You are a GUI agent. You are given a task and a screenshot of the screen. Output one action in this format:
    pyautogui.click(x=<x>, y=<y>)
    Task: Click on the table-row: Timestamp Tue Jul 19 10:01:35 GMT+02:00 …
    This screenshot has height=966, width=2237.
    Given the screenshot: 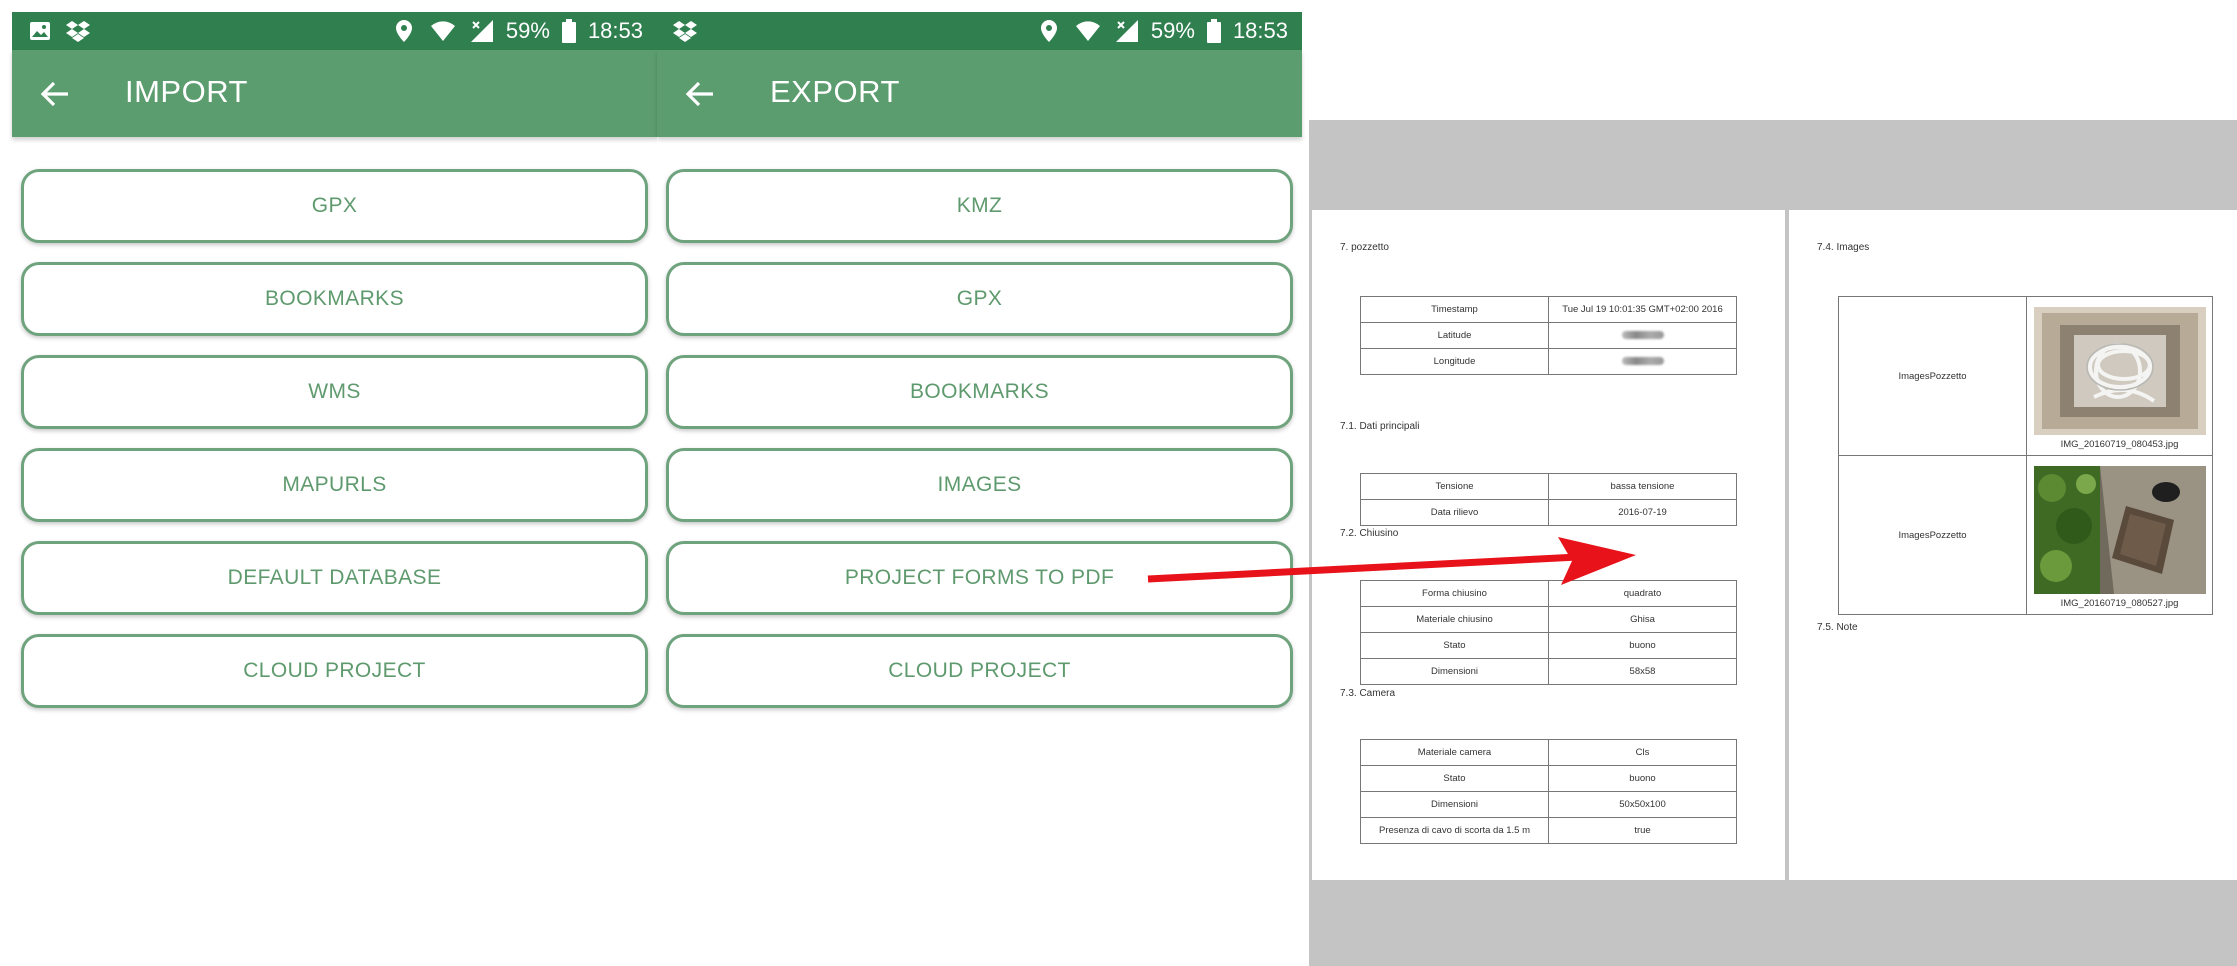 What is the action you would take?
    pyautogui.click(x=1548, y=309)
    